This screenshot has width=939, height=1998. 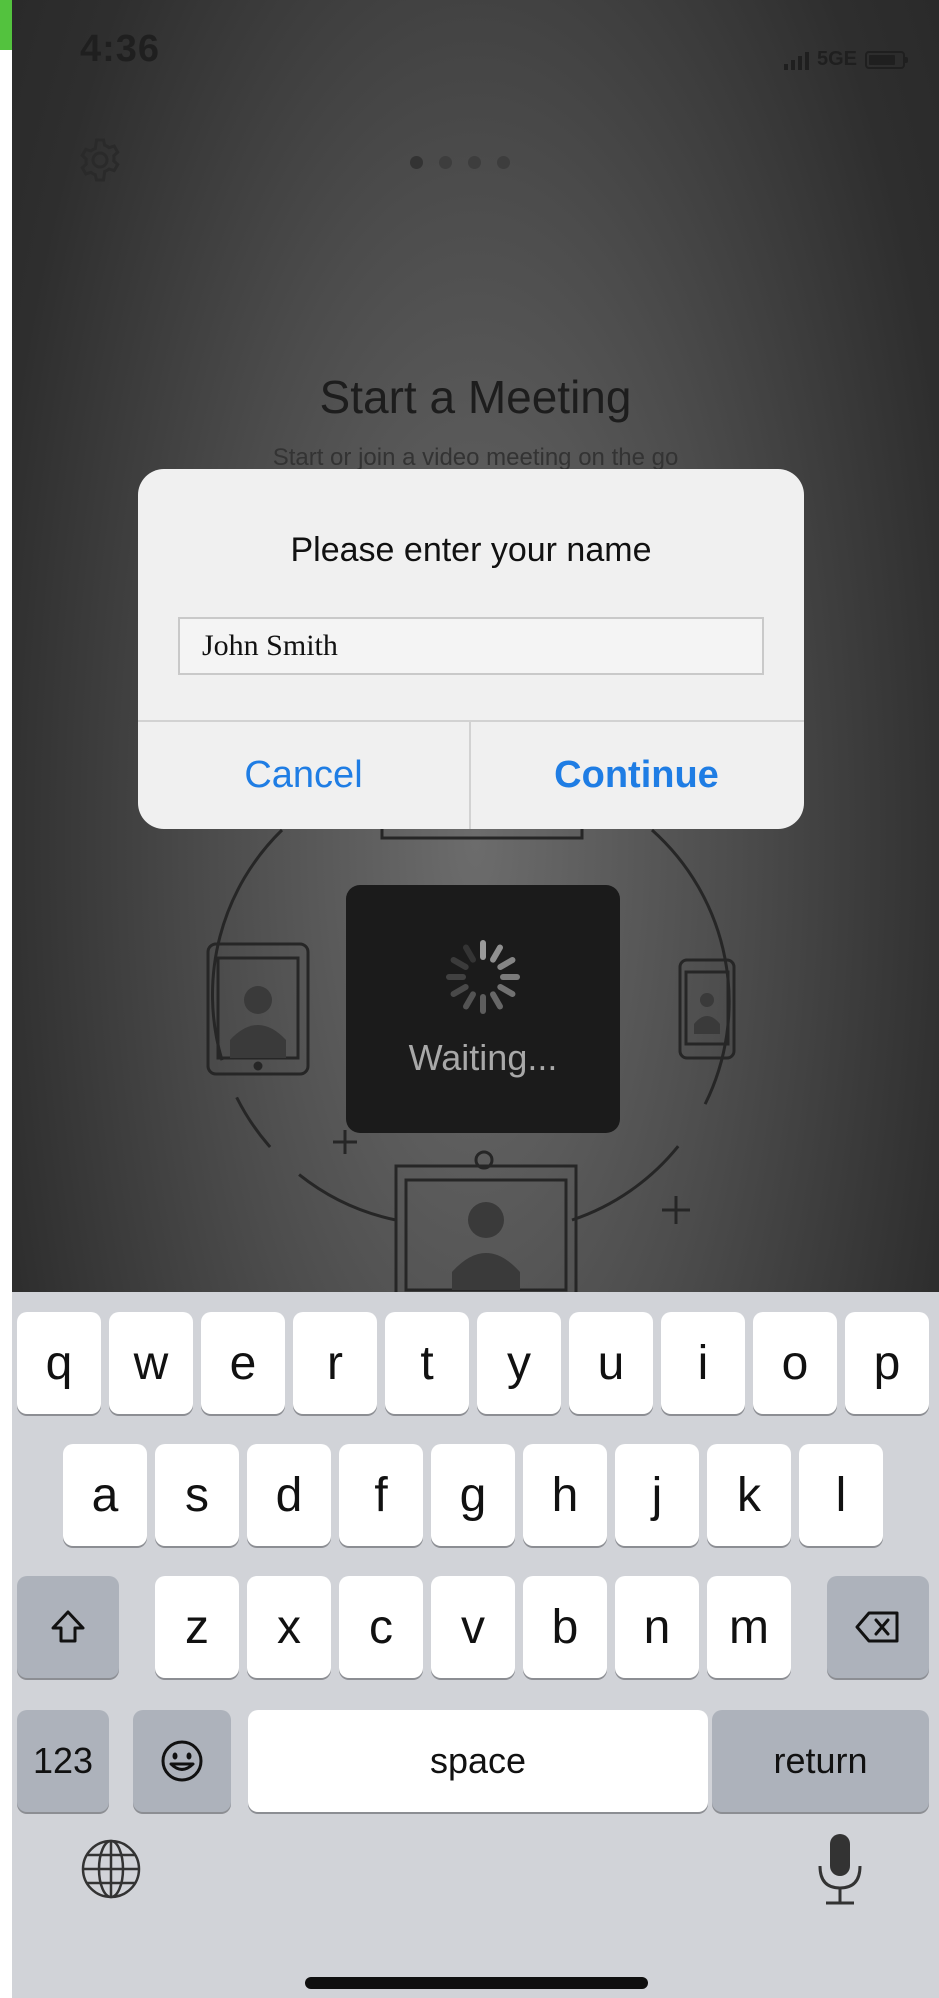 What do you see at coordinates (111, 1869) in the screenshot?
I see `globe-icon` at bounding box center [111, 1869].